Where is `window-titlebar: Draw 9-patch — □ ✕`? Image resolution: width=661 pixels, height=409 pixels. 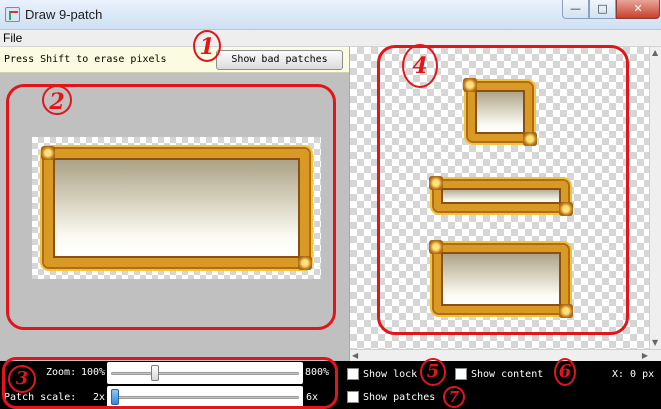 window-titlebar: Draw 9-patch — □ ✕ is located at coordinates (330, 15).